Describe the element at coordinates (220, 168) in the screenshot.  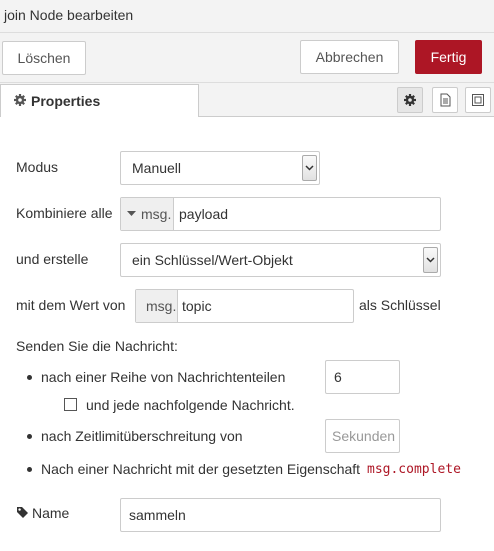
I see `mode-select: Manuell` at that location.